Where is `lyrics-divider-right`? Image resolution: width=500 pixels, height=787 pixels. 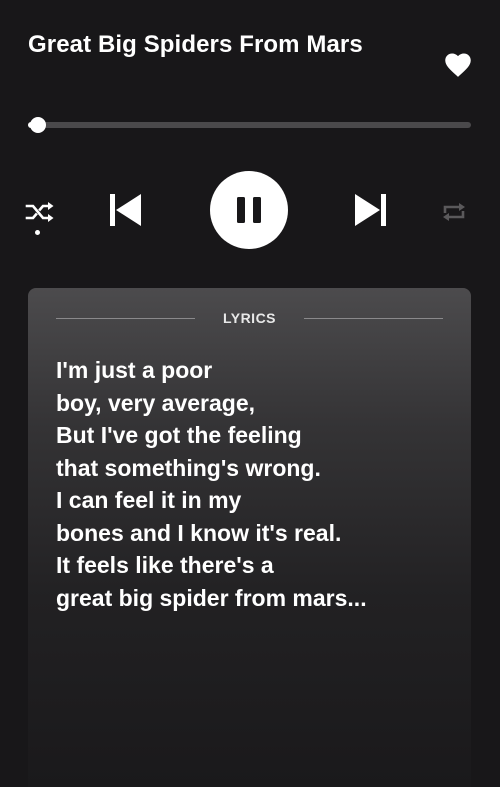 lyrics-divider-right is located at coordinates (373, 318).